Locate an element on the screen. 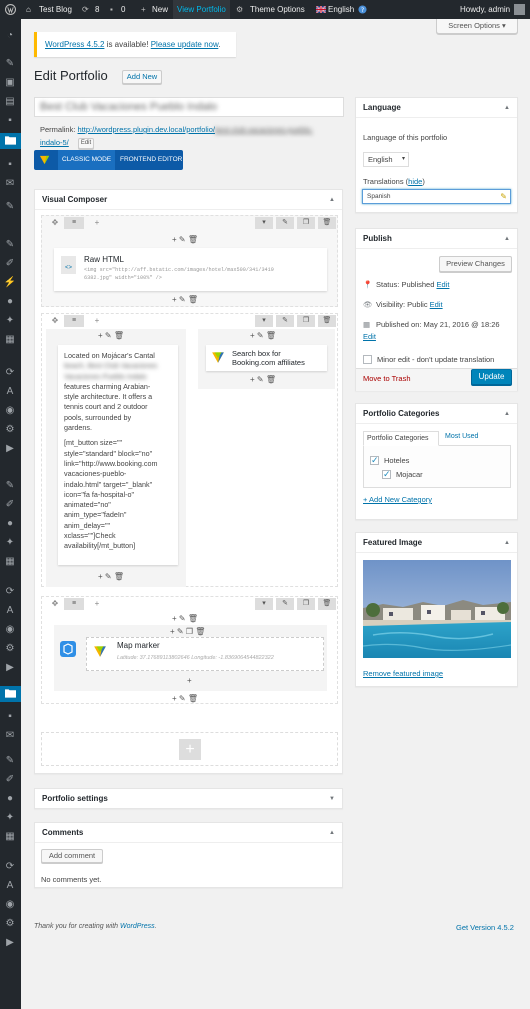 The height and width of the screenshot is (1009, 530). theme-options-link: Theme Options is located at coordinates (277, 9).